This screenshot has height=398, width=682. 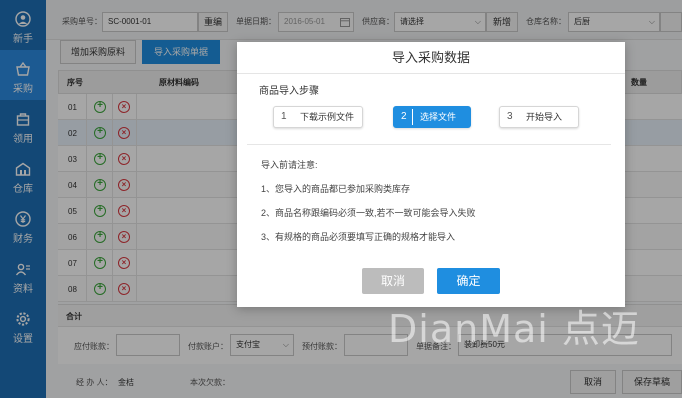 I want to click on note-item: 3、有规格的商品必须要填写正确的规格才能导入, so click(x=358, y=237).